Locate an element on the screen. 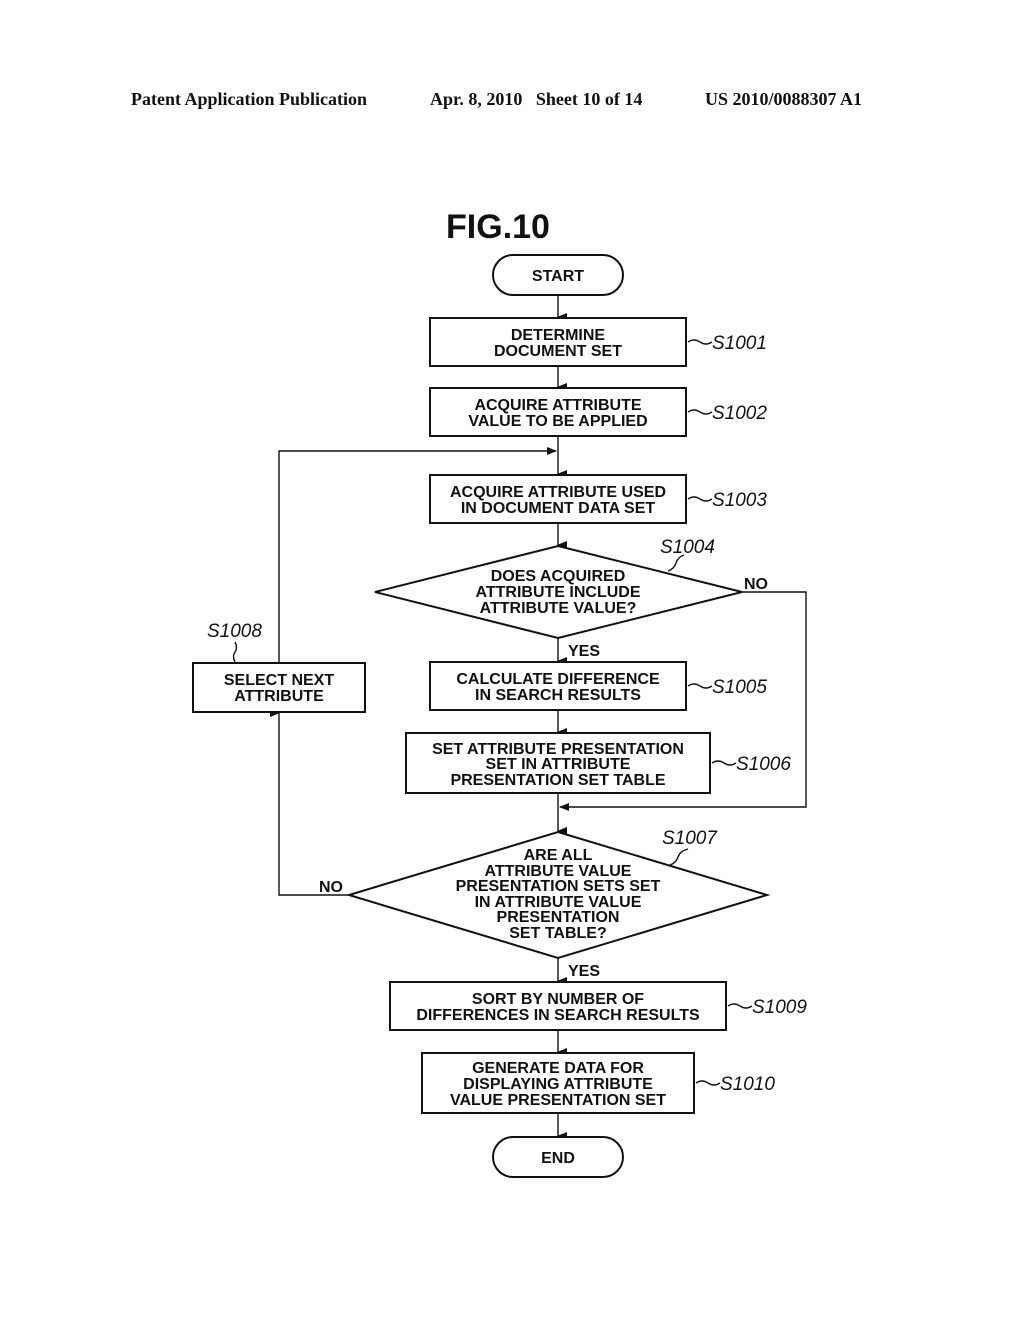  arrow-s1007-no is located at coordinates (309, 802).